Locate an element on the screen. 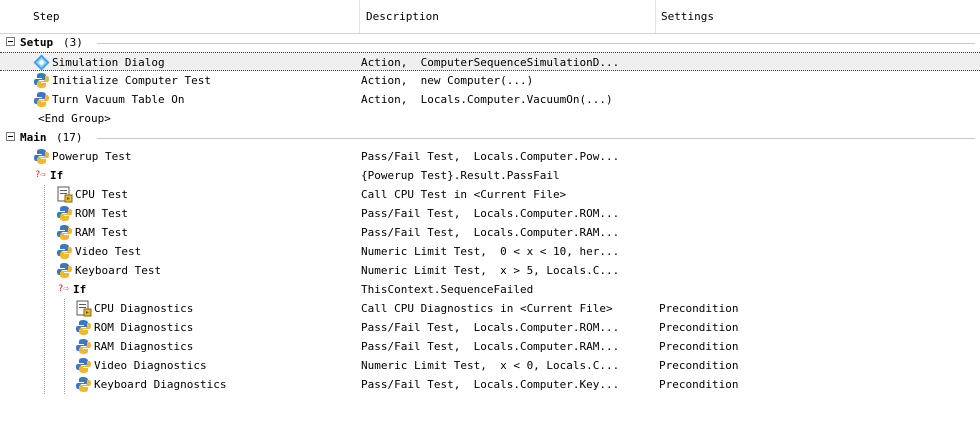  group-header-main: Main (17) is located at coordinates (490, 137).